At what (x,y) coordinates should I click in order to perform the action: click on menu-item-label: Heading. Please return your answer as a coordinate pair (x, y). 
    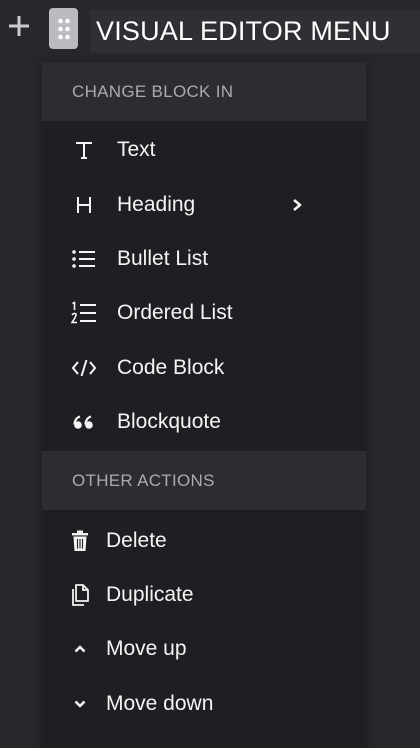
    Looking at the image, I should click on (156, 204).